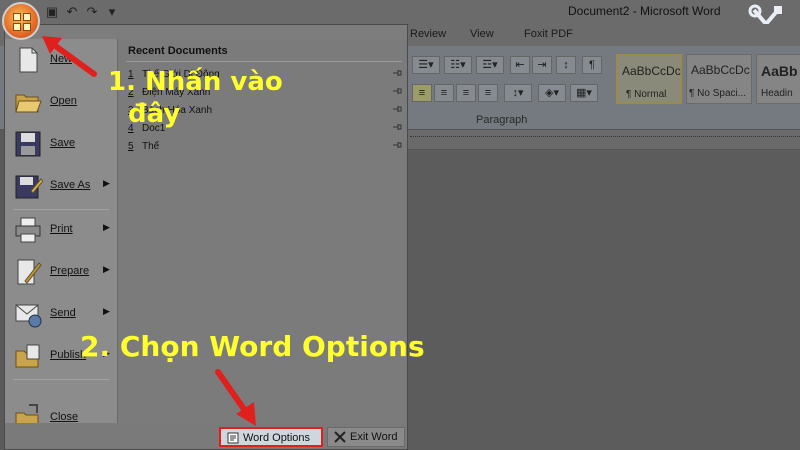 The height and width of the screenshot is (450, 800). I want to click on customize-icon: ▾, so click(112, 12).